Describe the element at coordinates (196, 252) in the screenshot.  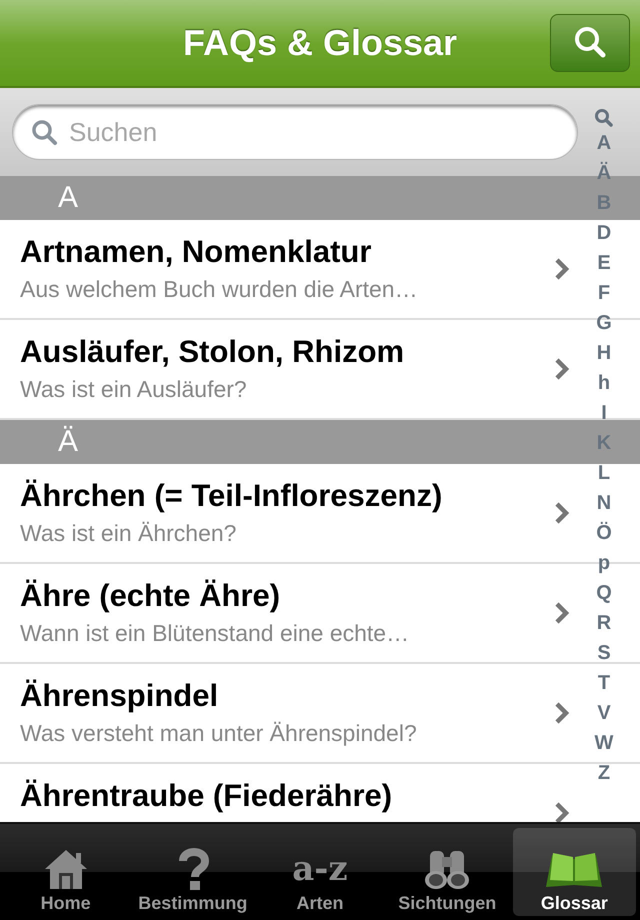
I see `row-title: Artnamen, Nomenklatur` at that location.